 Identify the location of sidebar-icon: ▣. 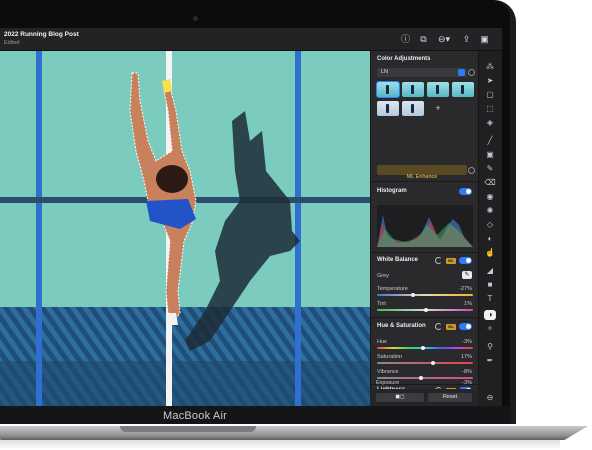
(484, 39).